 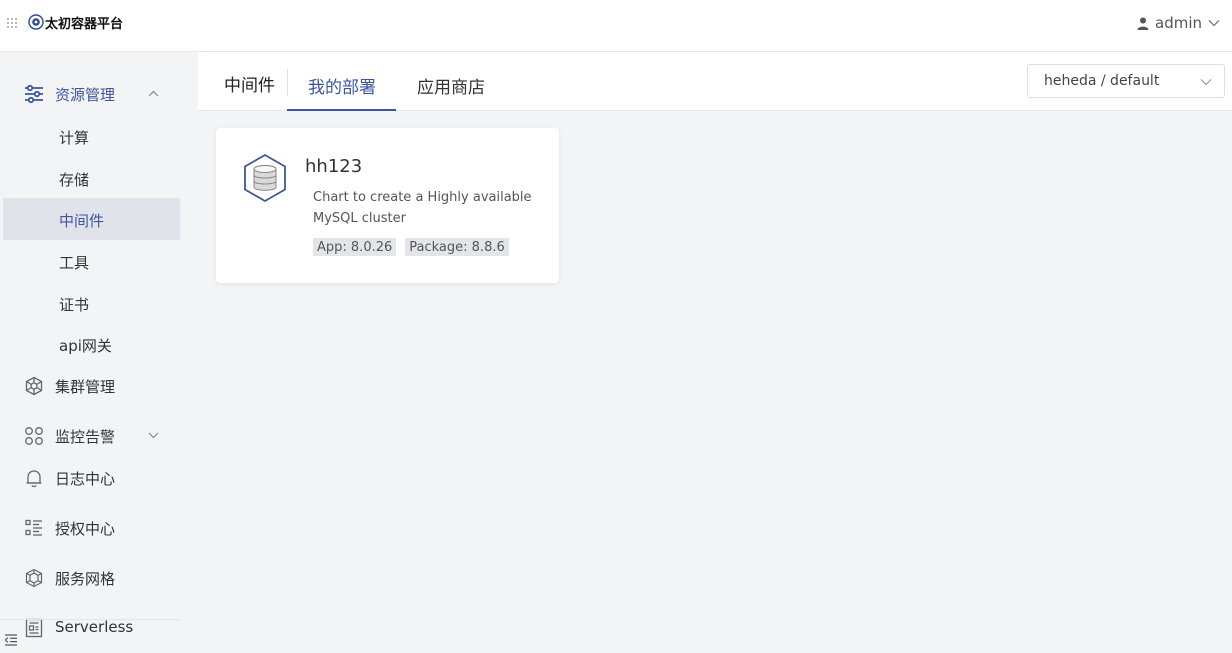 What do you see at coordinates (94, 627) in the screenshot?
I see `sidebar-group-label: Serverless` at bounding box center [94, 627].